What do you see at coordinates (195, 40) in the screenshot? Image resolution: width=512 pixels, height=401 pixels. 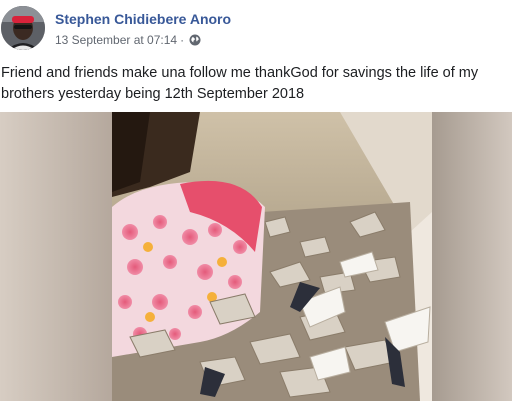 I see `globe-icon` at bounding box center [195, 40].